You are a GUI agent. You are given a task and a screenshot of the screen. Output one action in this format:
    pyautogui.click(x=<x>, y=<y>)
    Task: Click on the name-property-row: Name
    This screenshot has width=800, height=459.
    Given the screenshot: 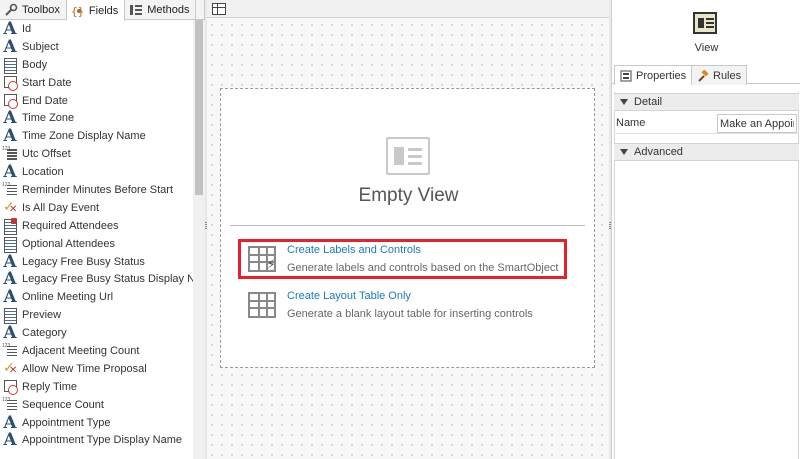 What is the action you would take?
    pyautogui.click(x=706, y=123)
    